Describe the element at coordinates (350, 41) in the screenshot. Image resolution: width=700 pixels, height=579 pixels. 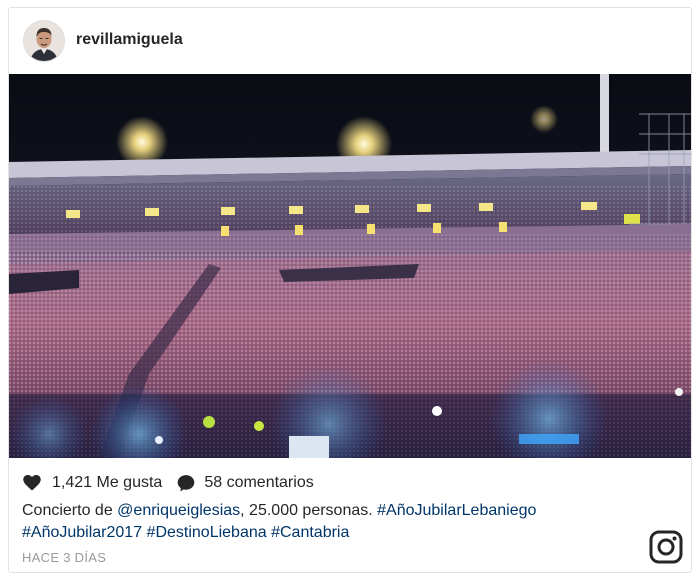
I see `post-header: revillamiguela` at that location.